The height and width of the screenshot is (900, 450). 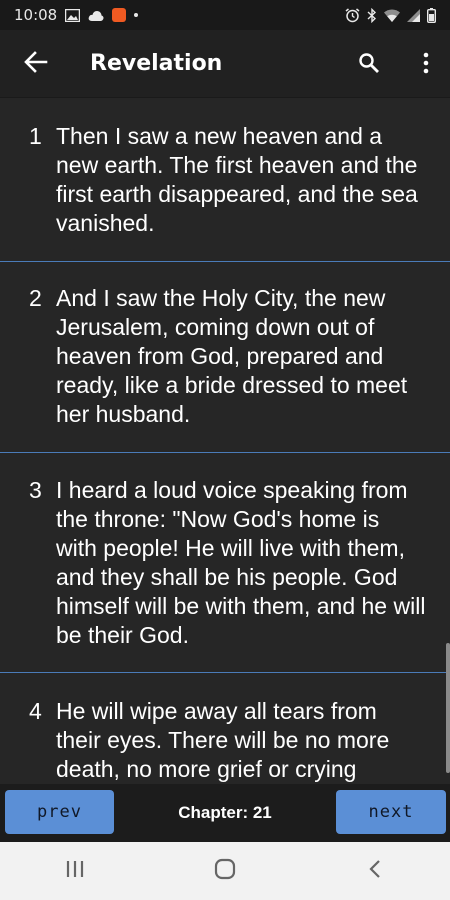 I want to click on app-bar: Revelation, so click(x=225, y=64).